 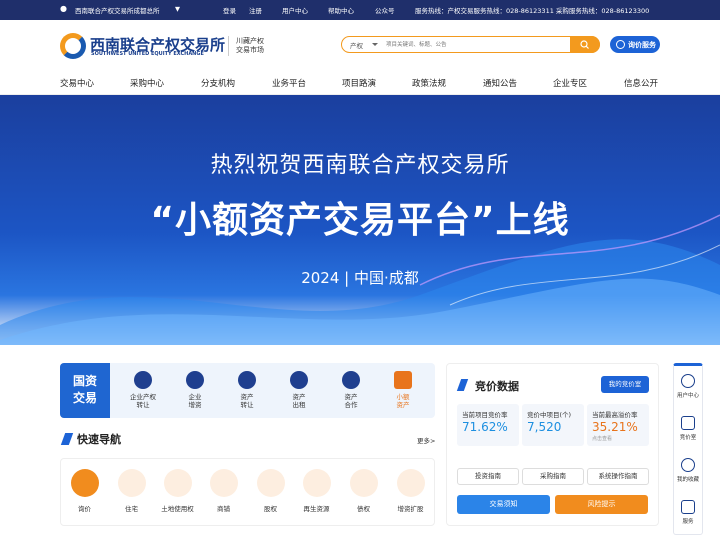 I want to click on inquiry-service-label: 询价服务, so click(x=642, y=45).